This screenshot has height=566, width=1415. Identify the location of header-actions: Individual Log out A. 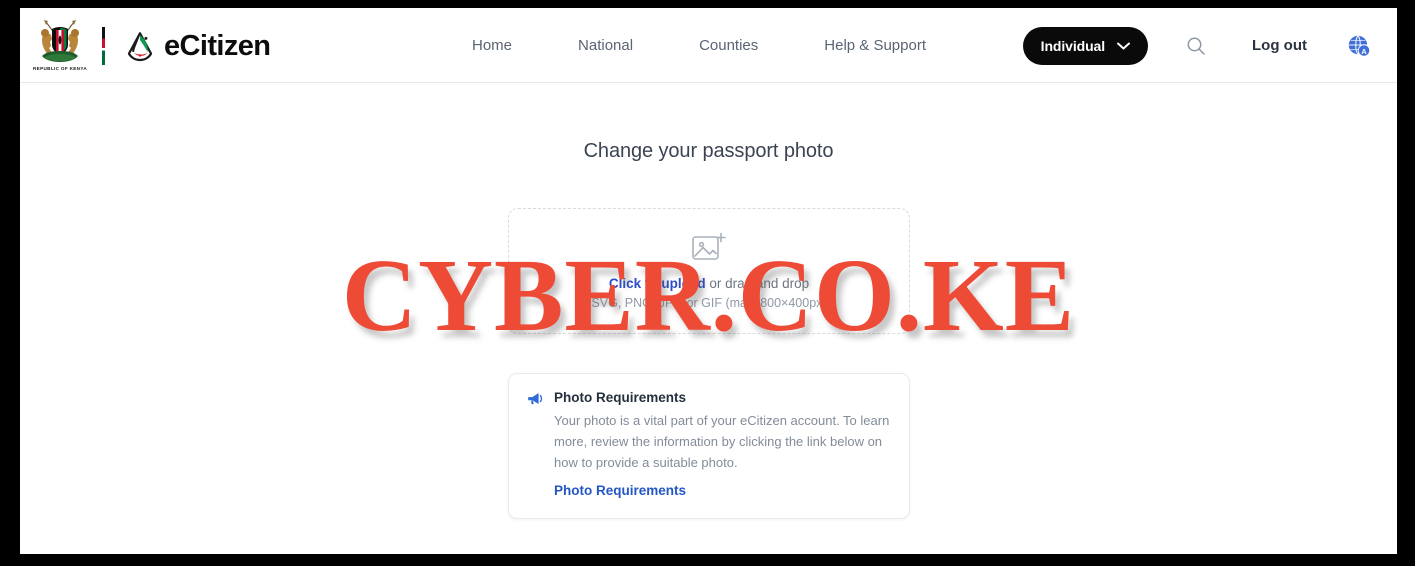
(1200, 45).